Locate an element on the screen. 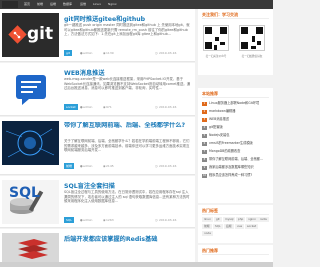 The height and width of the screenshot is (267, 320). article-views: 1139 is located at coordinates (110, 53).